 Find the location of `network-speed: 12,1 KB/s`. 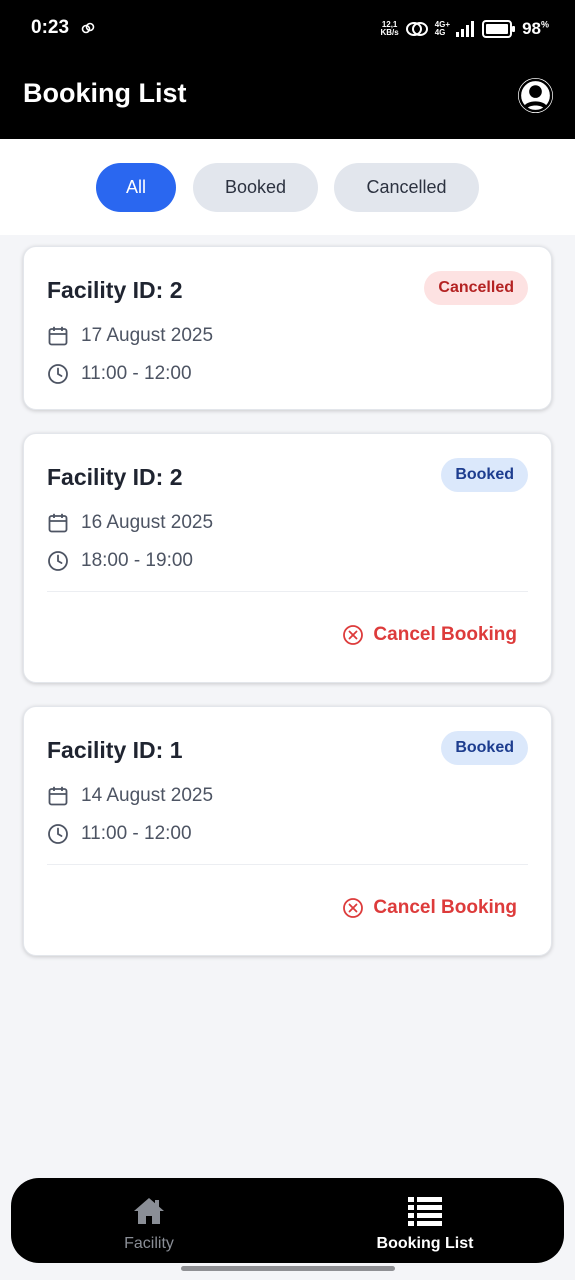

network-speed: 12,1 KB/s is located at coordinates (389, 29).